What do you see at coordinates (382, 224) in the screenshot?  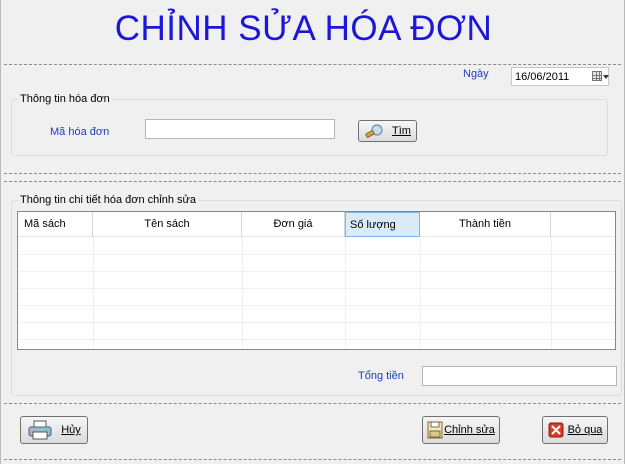 I see `column-header-quantity: Số lượng` at bounding box center [382, 224].